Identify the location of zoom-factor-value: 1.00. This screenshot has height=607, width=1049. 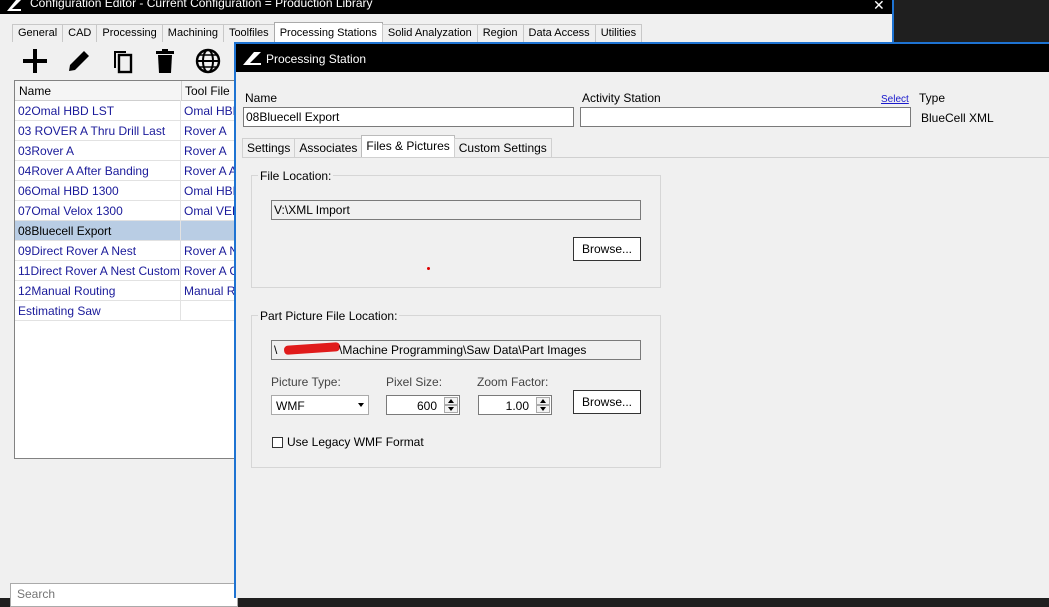
(517, 406).